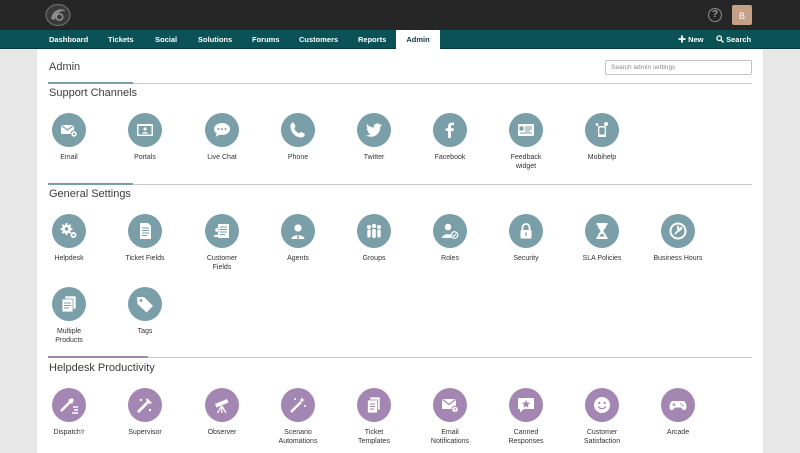 This screenshot has width=800, height=453. Describe the element at coordinates (602, 405) in the screenshot. I see `smiley-icon` at that location.